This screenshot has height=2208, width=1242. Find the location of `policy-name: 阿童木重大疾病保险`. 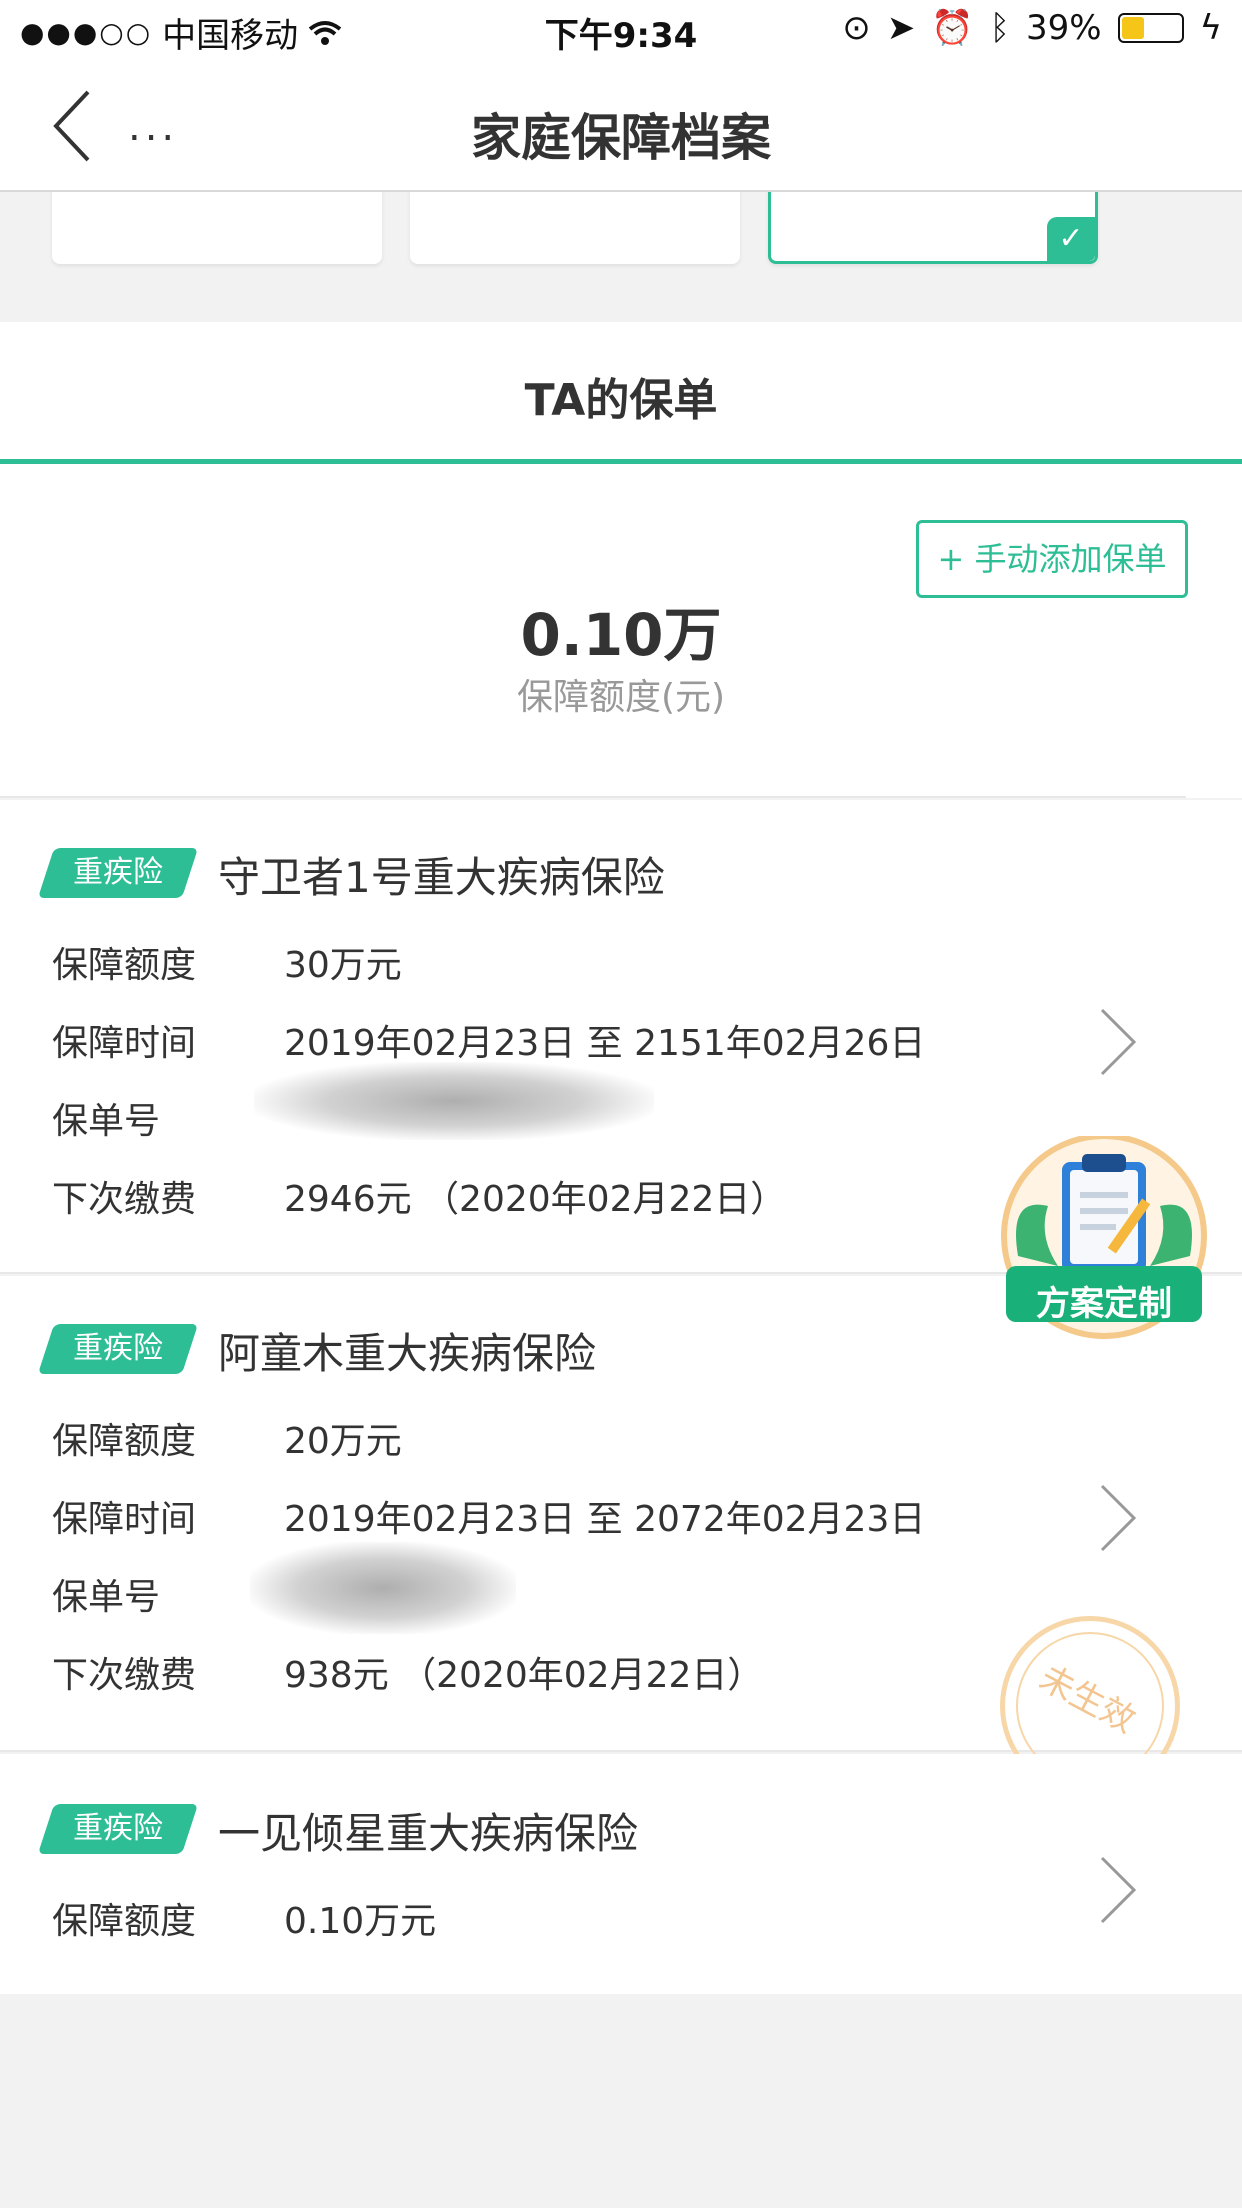

policy-name: 阿童木重大疾病保险 is located at coordinates (407, 1353).